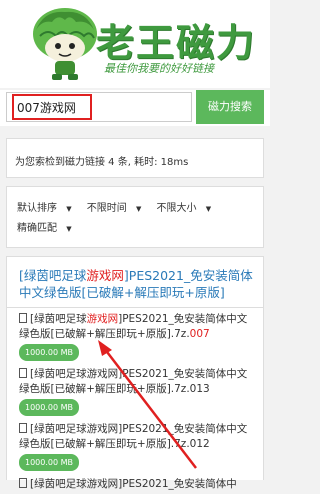 The width and height of the screenshot is (320, 494). I want to click on sort-filter: 默认排序 ▼, so click(47, 208).